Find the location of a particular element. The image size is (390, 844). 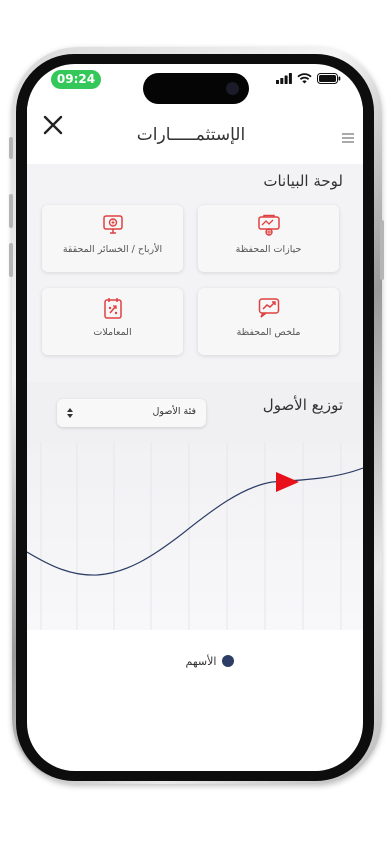

sort-arrows-icon is located at coordinates (70, 413).